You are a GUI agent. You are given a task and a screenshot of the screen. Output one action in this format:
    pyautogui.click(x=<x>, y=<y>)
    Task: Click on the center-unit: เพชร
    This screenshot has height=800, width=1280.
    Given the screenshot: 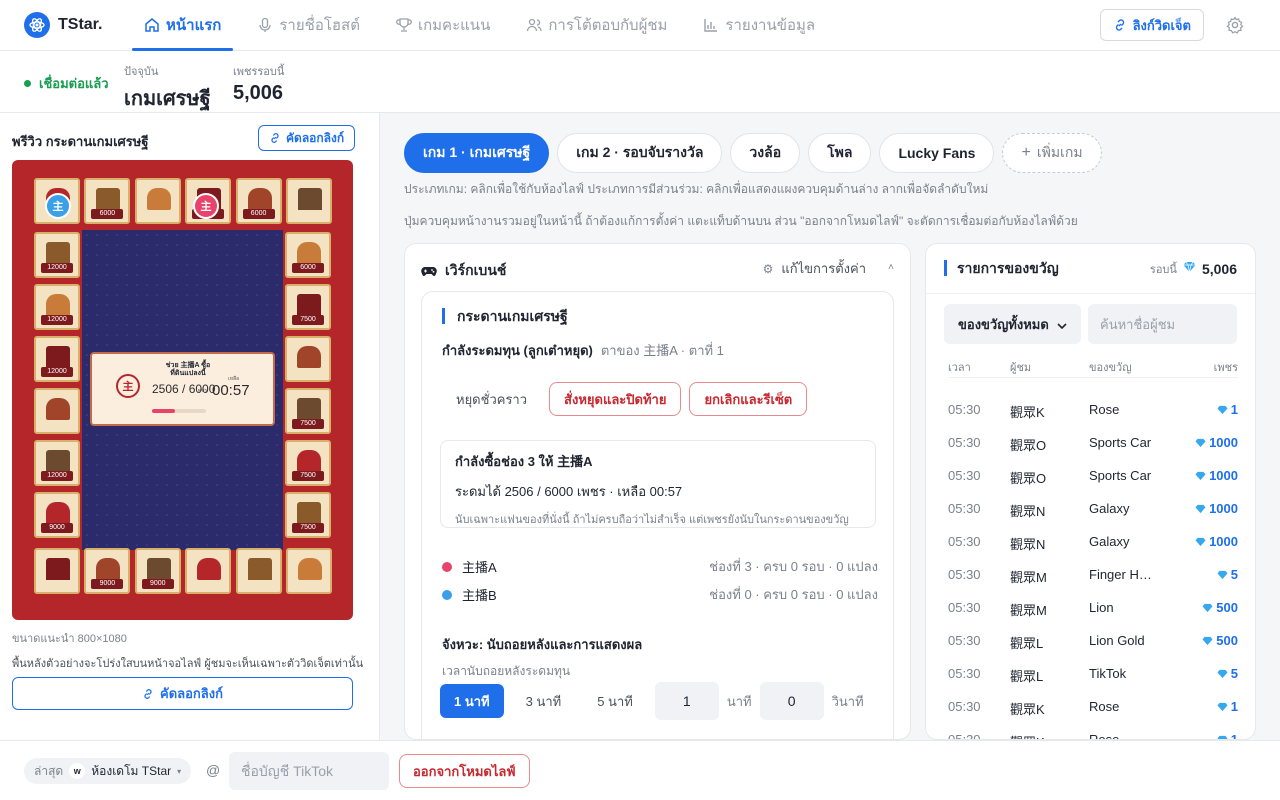 What is the action you would take?
    pyautogui.click(x=202, y=391)
    